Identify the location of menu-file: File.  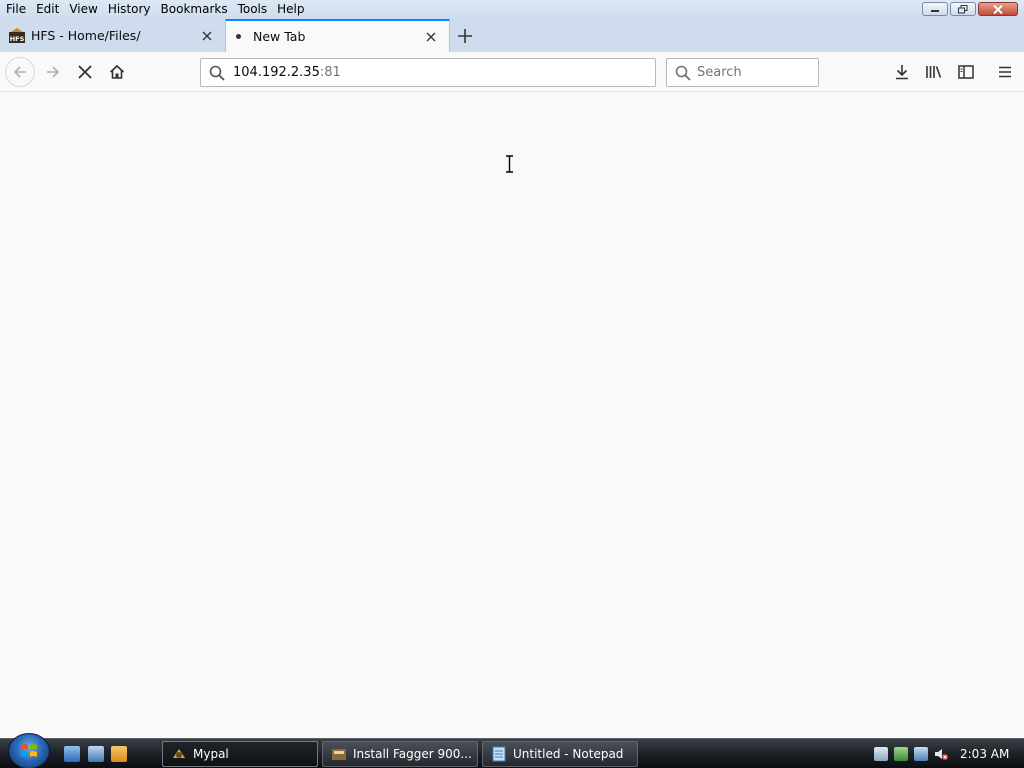
(15, 9).